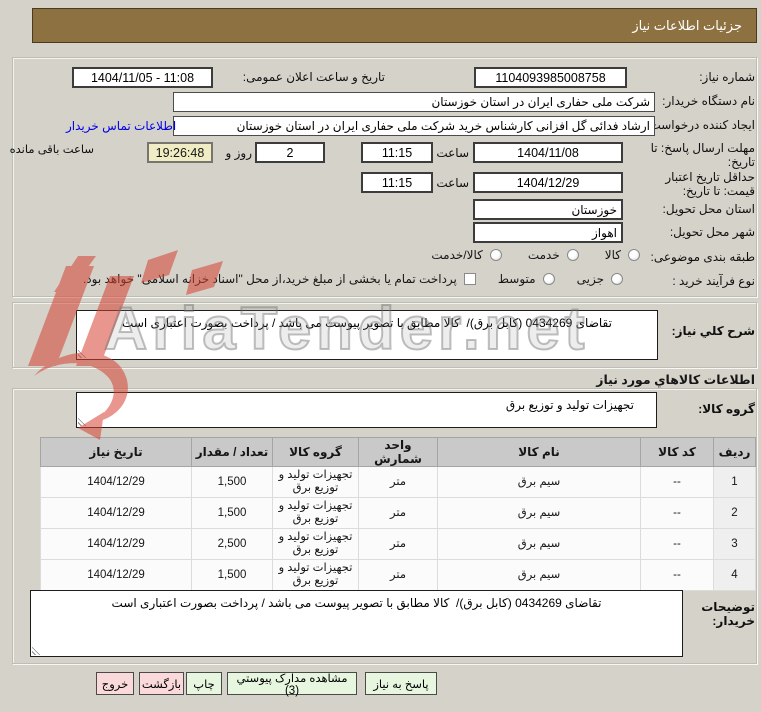 This screenshot has width=761, height=712. Describe the element at coordinates (550, 77) in the screenshot. I see `need-number-field` at that location.